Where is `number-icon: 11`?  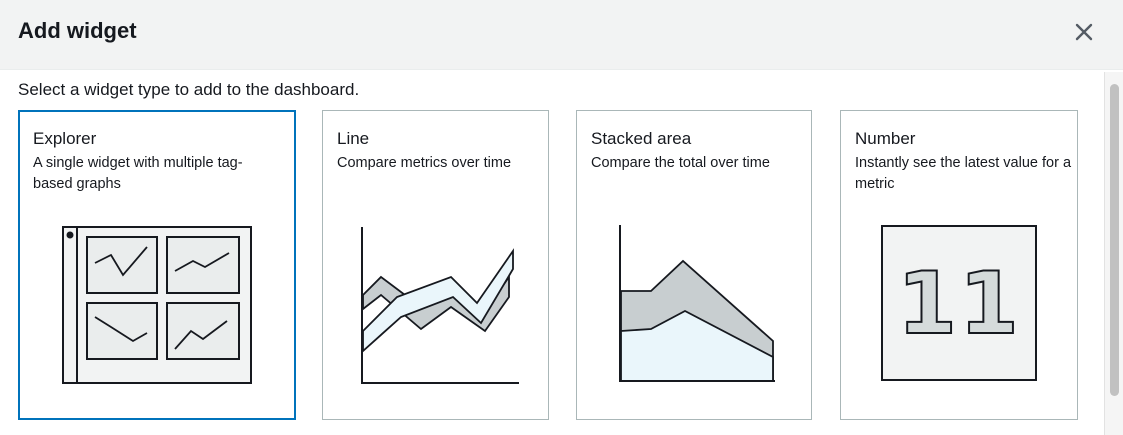
number-icon: 11 is located at coordinates (959, 303).